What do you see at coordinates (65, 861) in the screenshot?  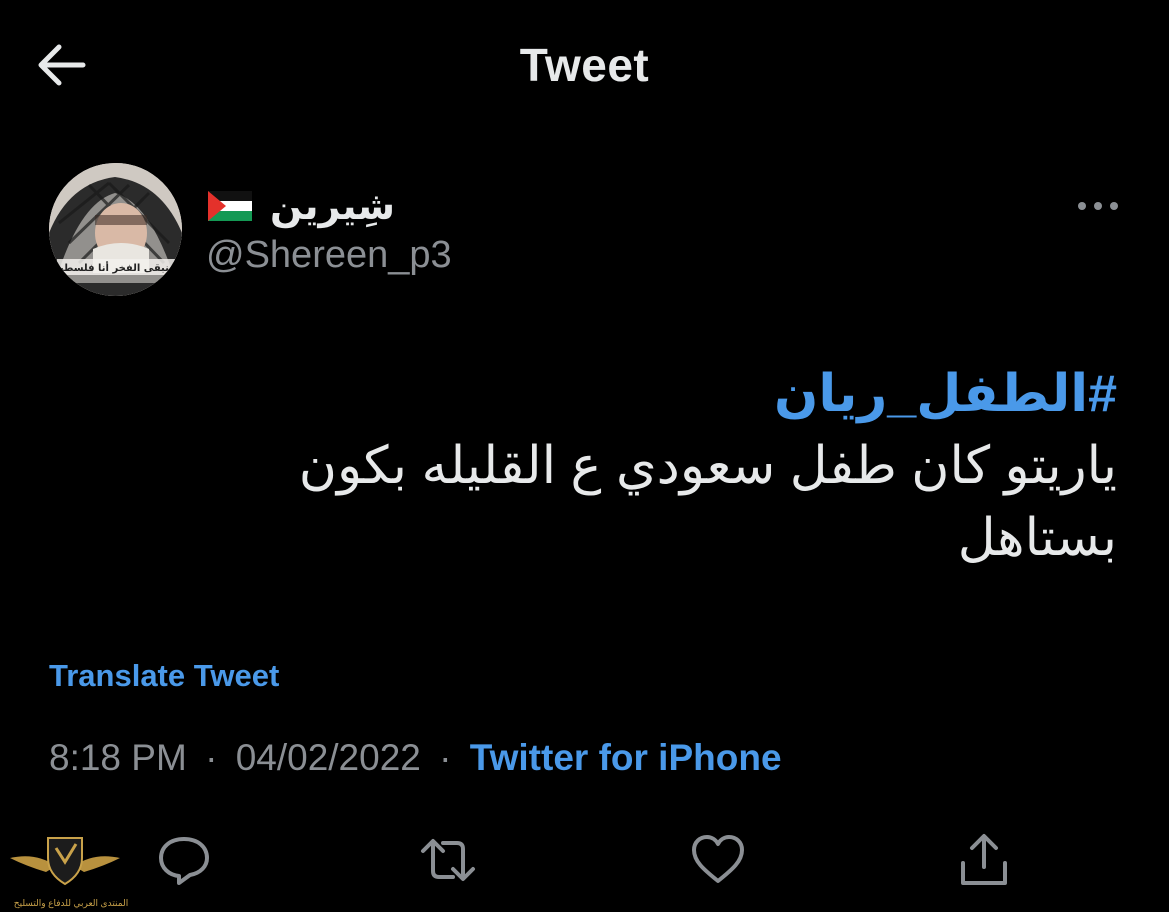 I see `eagle-shield-logo-icon` at bounding box center [65, 861].